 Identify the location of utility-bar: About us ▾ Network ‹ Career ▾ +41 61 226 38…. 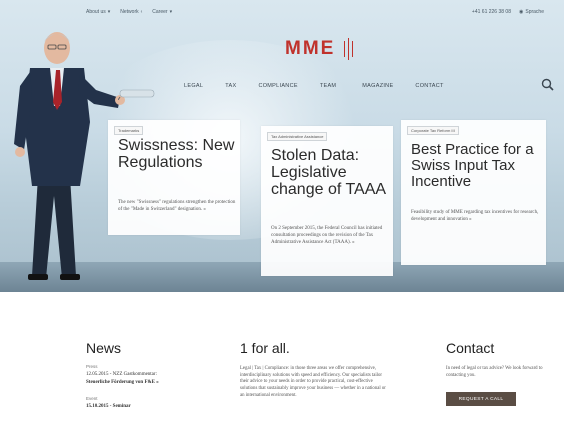
(282, 10).